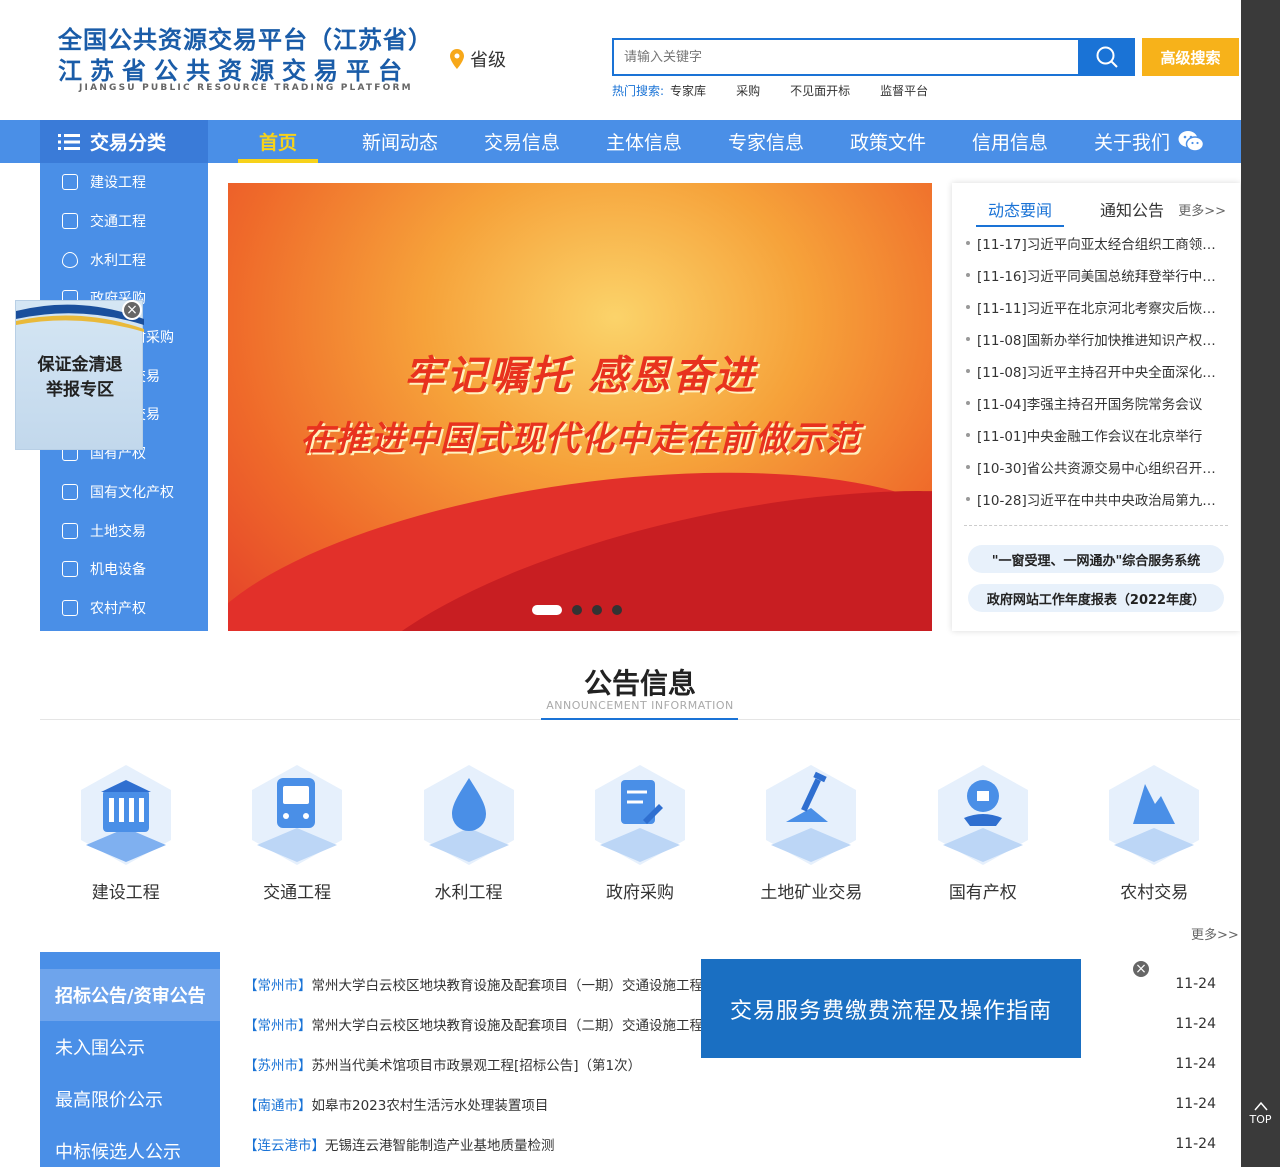 This screenshot has height=1167, width=1280. I want to click on category-item: 土地交易, so click(124, 530).